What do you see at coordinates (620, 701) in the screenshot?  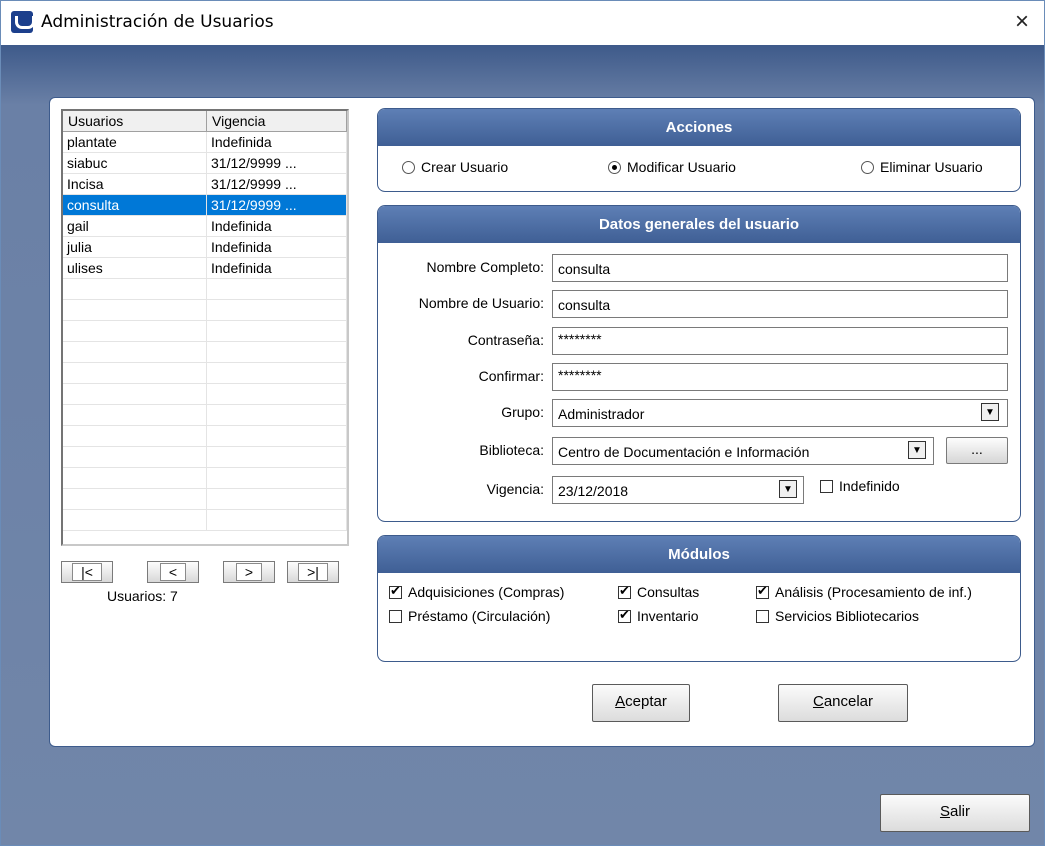 I see `aceptar-hotkey: A` at bounding box center [620, 701].